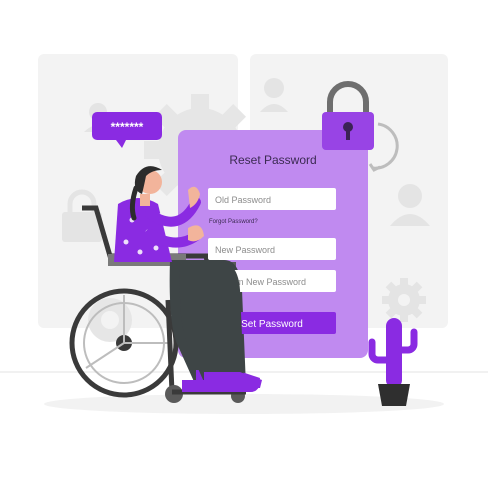  I want to click on cactus-icon, so click(393, 362).